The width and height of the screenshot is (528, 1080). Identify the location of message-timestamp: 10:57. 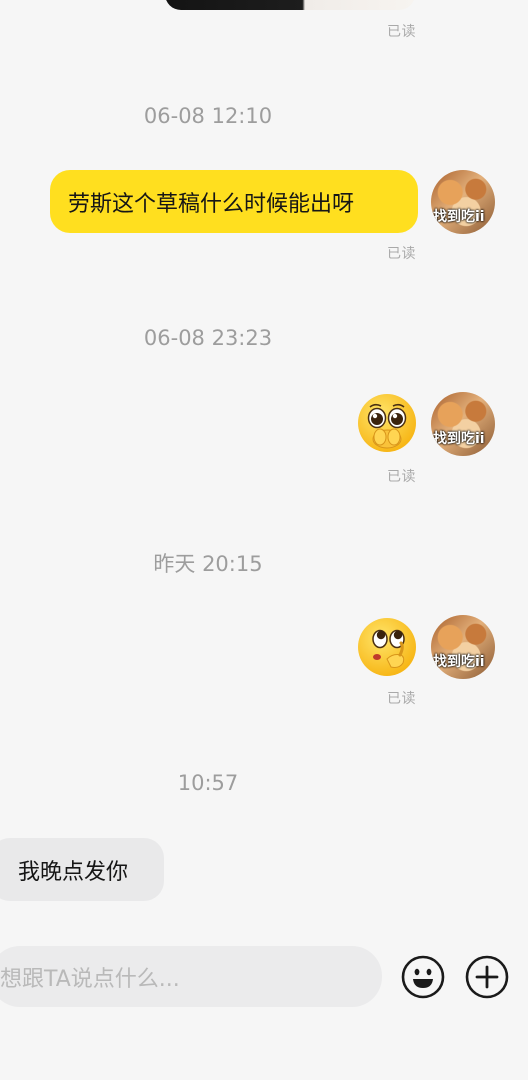
(208, 783).